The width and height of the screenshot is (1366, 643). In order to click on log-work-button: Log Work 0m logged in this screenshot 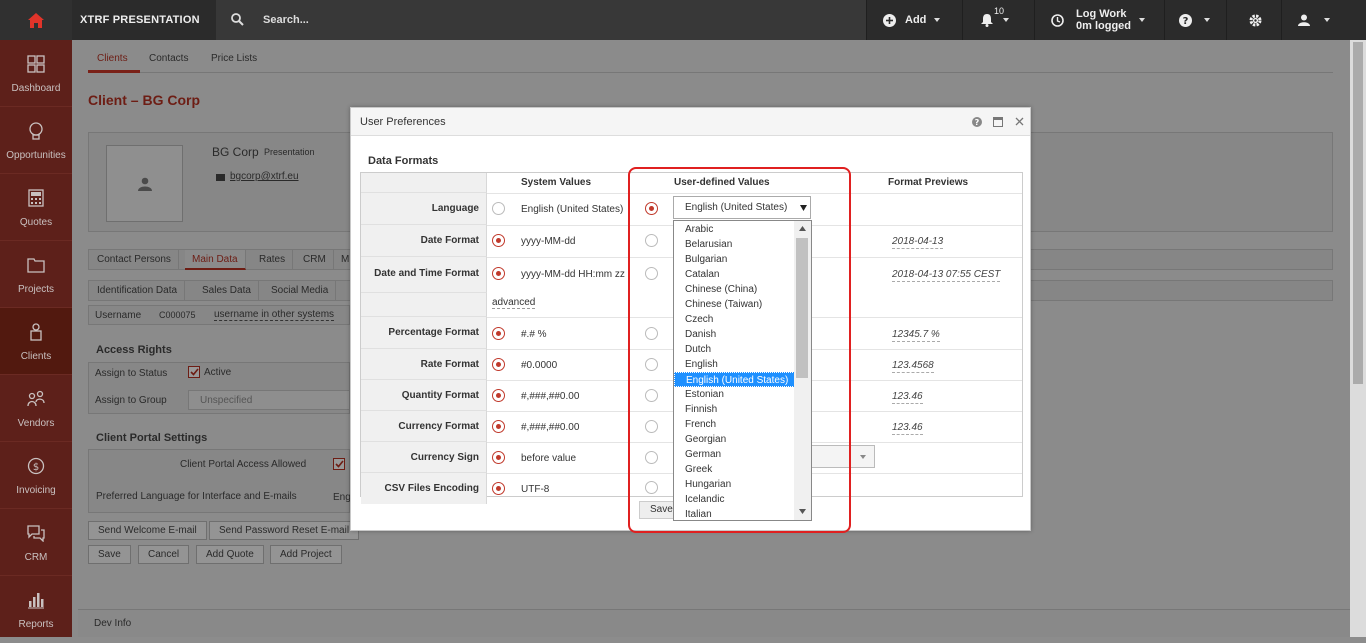, I will do `click(1099, 20)`.